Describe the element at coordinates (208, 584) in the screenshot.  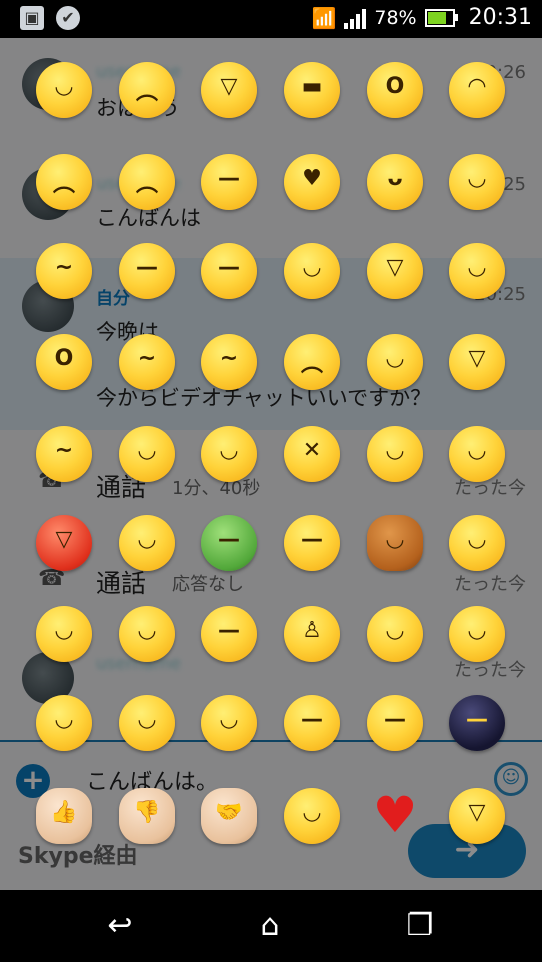
I see `call-detail: 応答なし` at that location.